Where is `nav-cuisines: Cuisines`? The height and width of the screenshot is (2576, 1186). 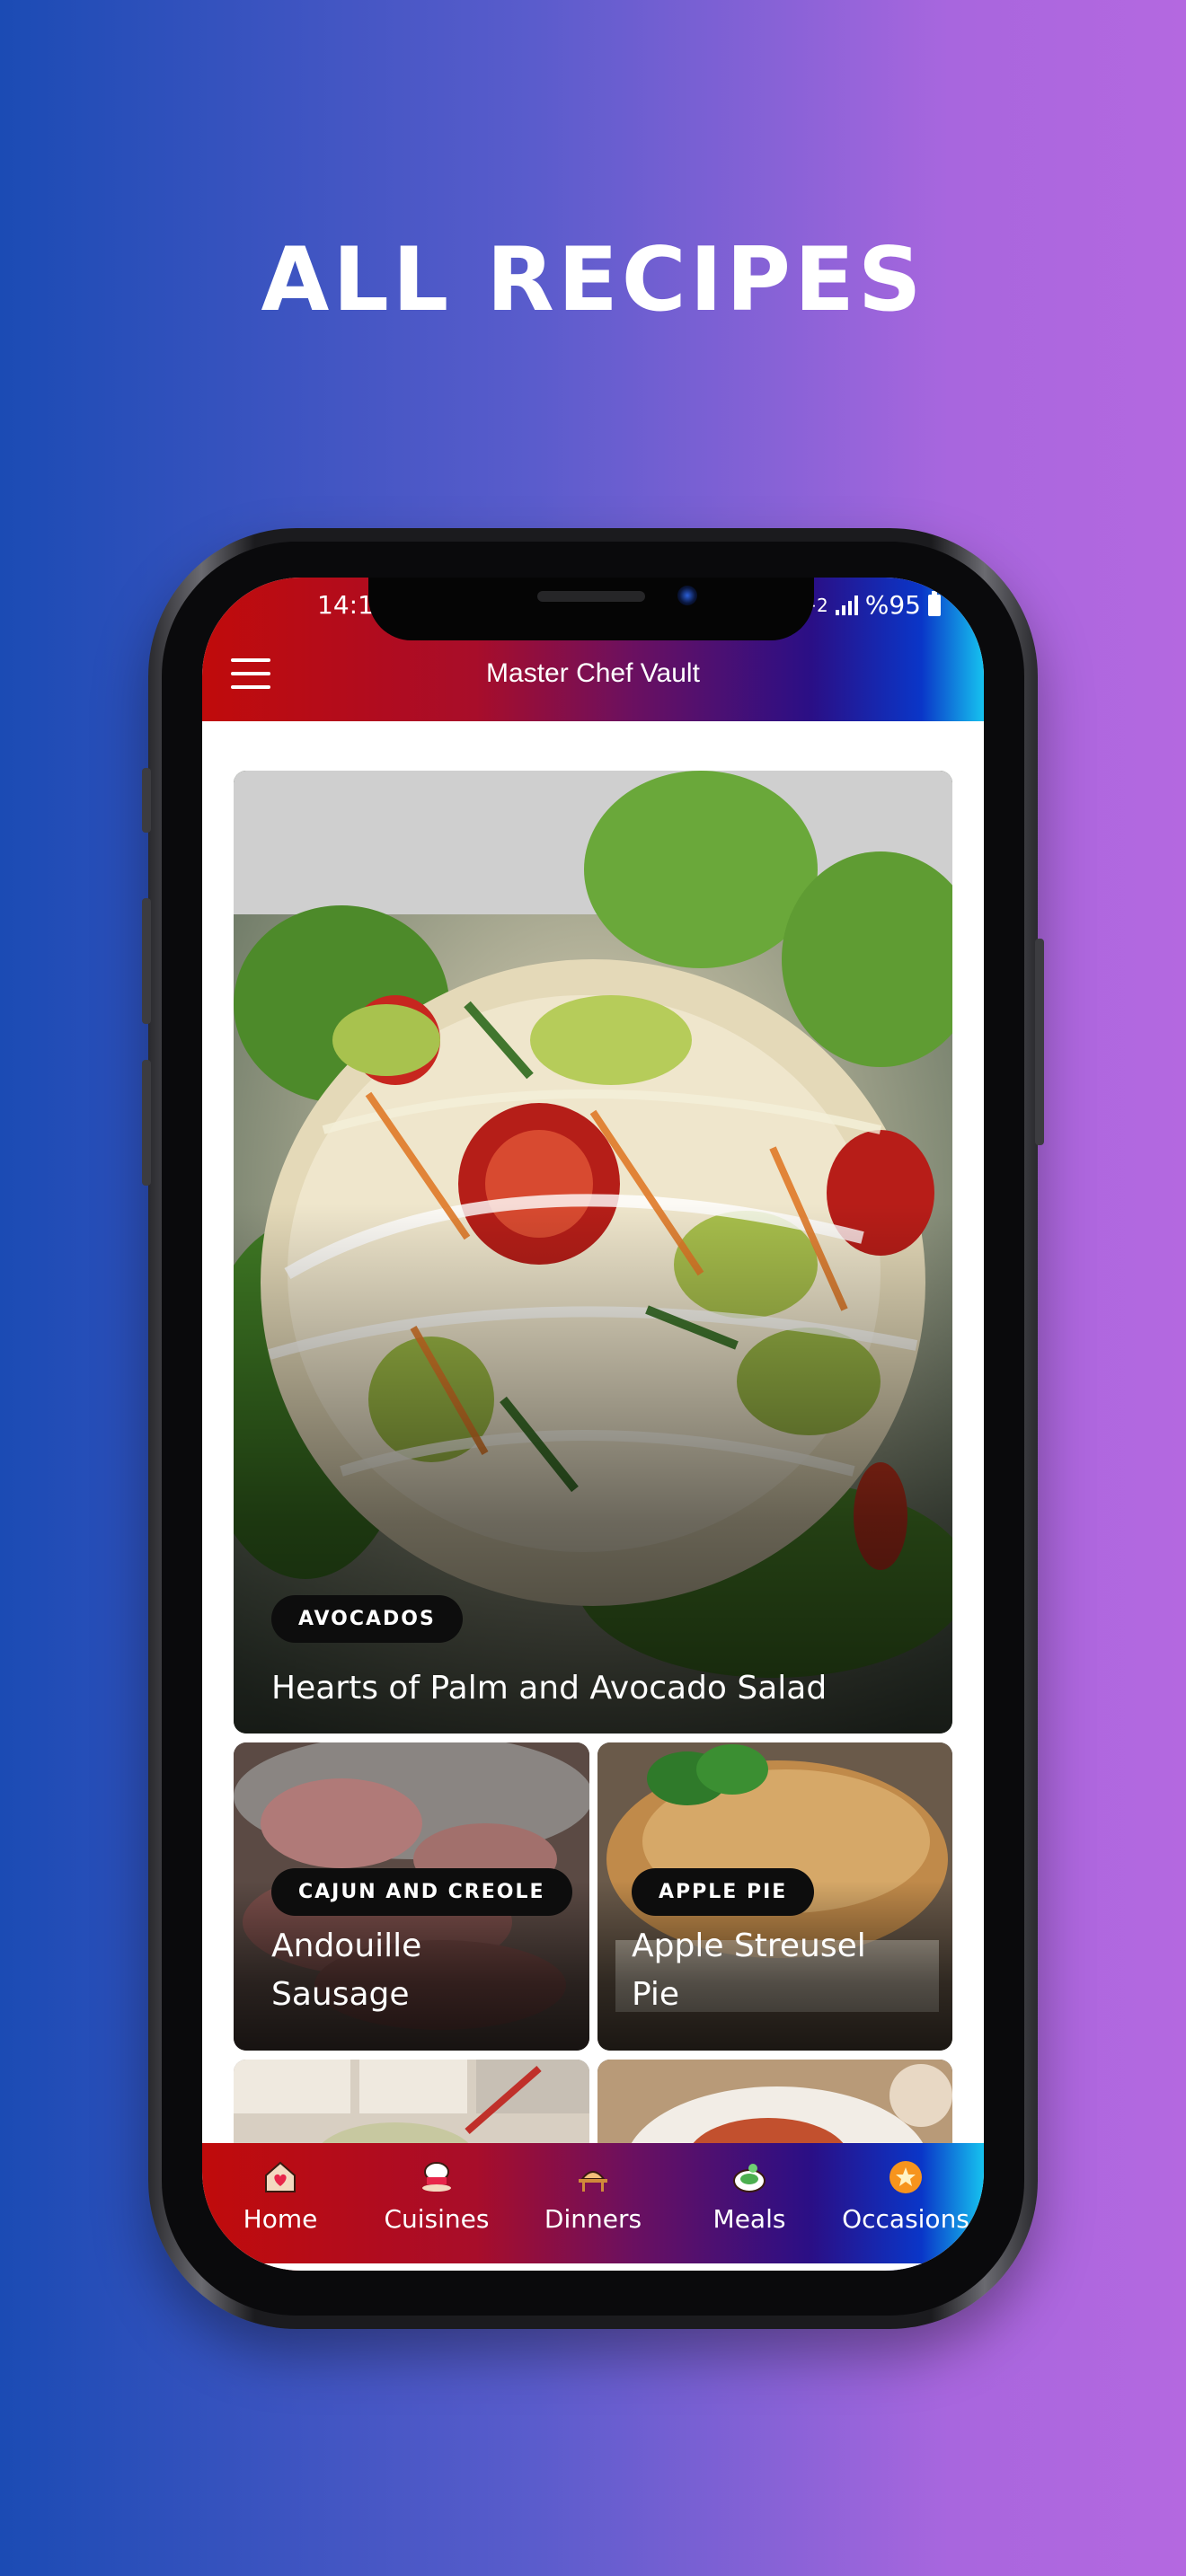
nav-cuisines: Cuisines is located at coordinates (436, 2195).